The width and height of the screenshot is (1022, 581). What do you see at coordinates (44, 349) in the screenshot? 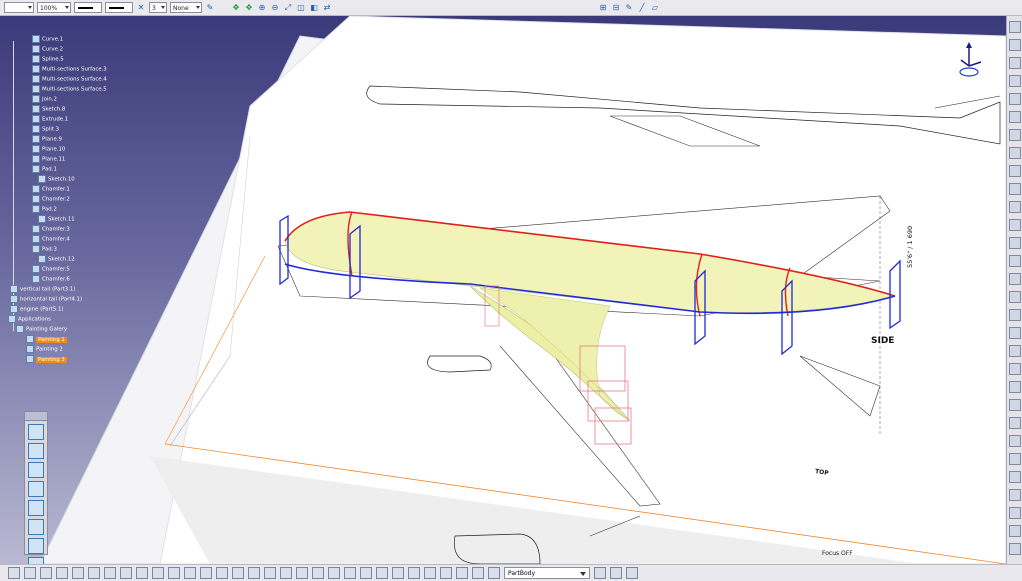
I see `tree-item-painting2: Painting 2` at bounding box center [44, 349].